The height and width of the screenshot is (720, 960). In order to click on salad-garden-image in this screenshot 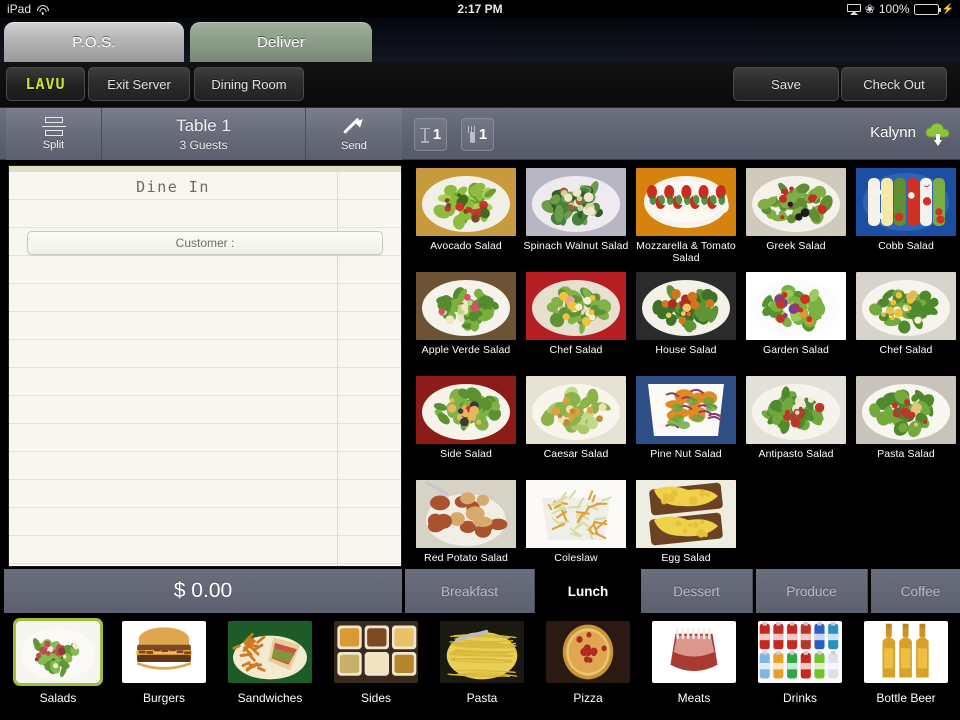, I will do `click(796, 306)`.